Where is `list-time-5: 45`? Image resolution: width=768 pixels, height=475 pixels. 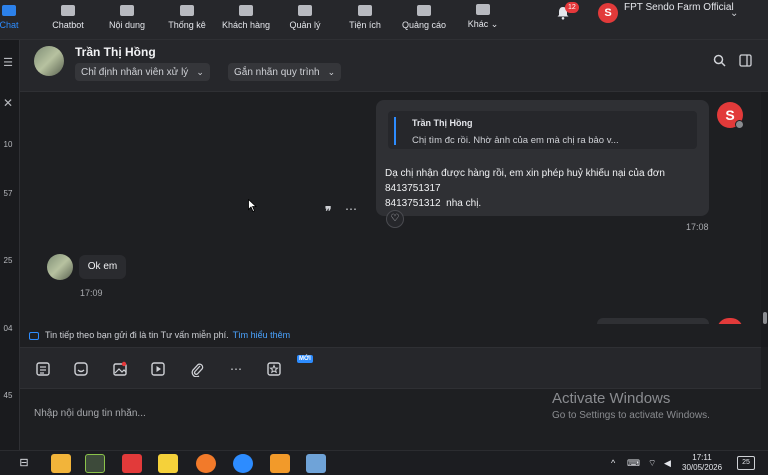
list-time-5: 45 is located at coordinates (8, 395).